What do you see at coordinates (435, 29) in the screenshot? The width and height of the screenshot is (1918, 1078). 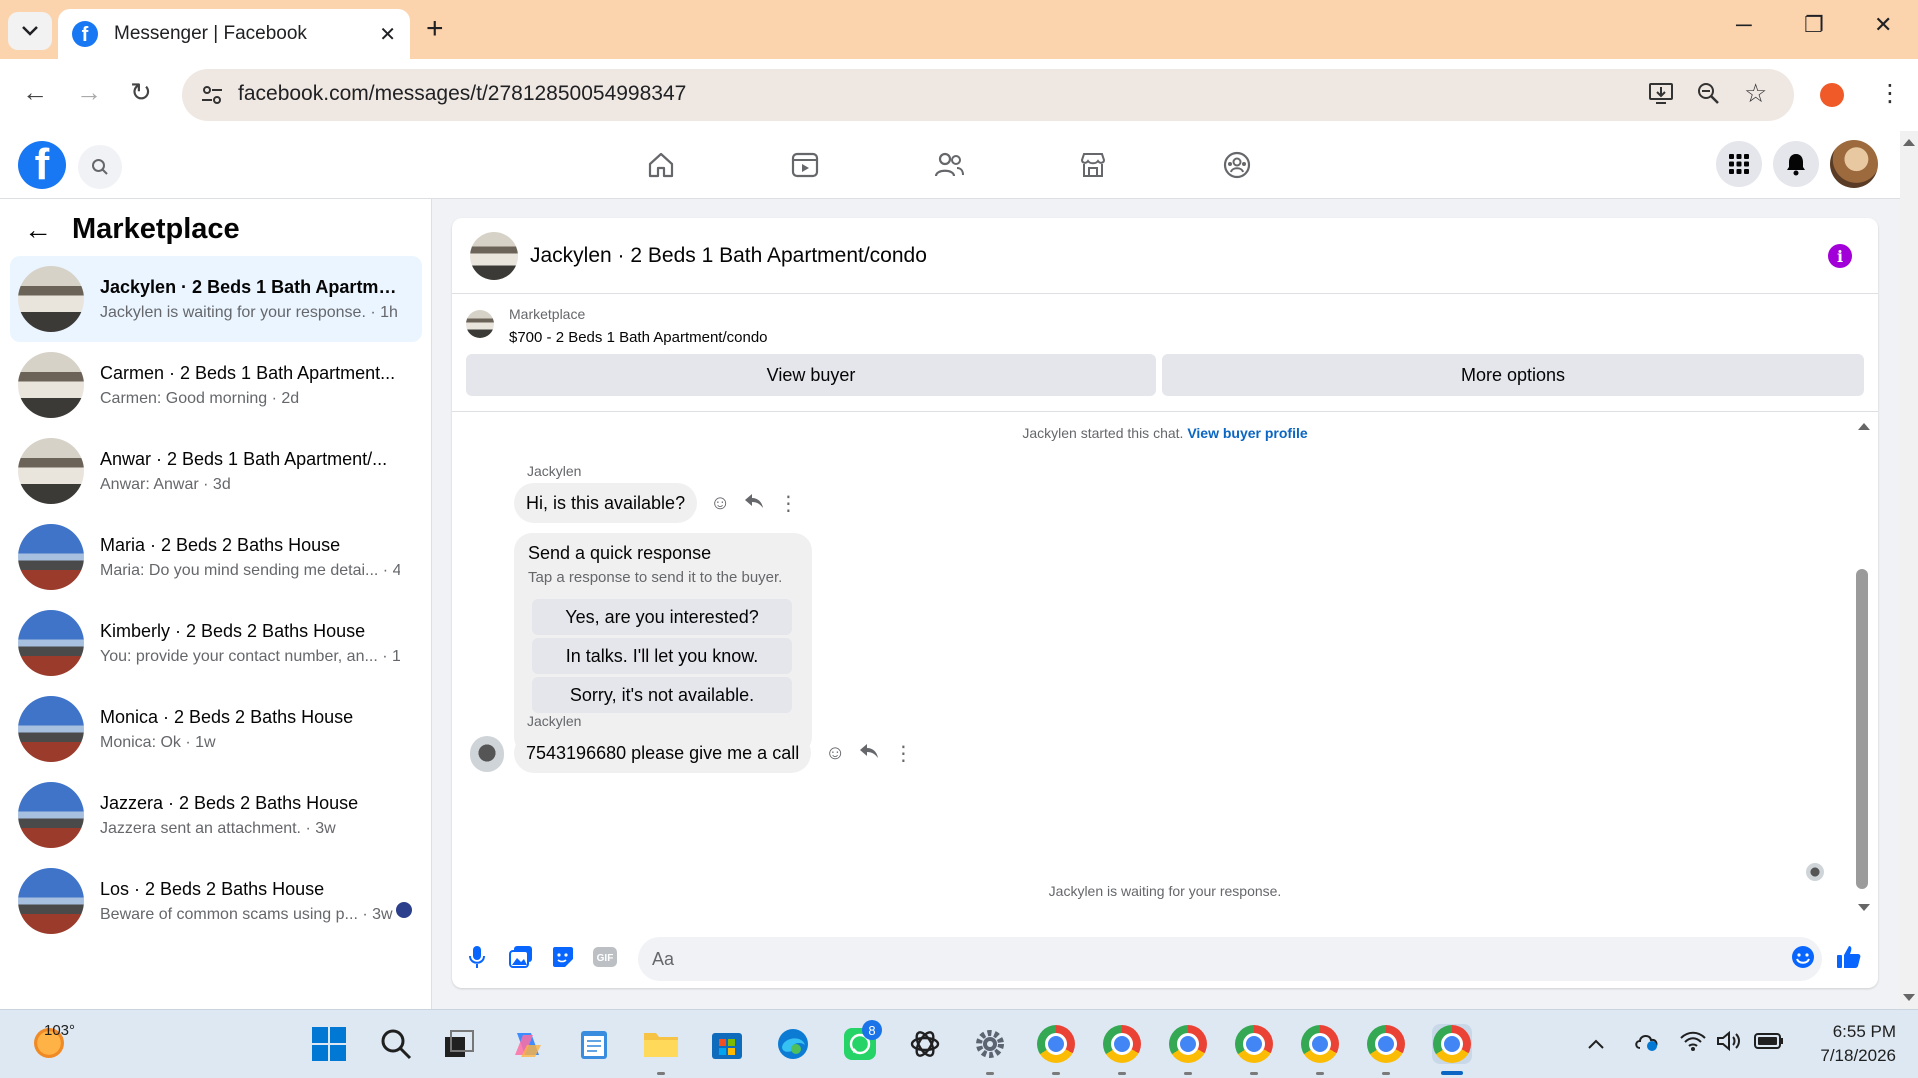 I see `new-tab-button: +` at bounding box center [435, 29].